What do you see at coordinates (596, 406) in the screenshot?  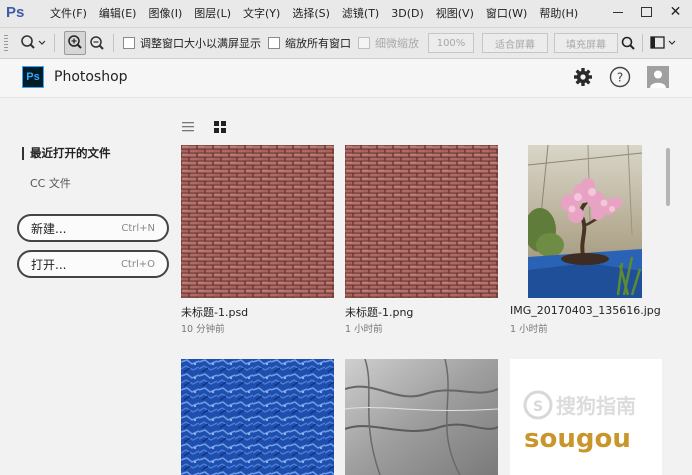 I see `watermark-site-text: 搜狗指南` at bounding box center [596, 406].